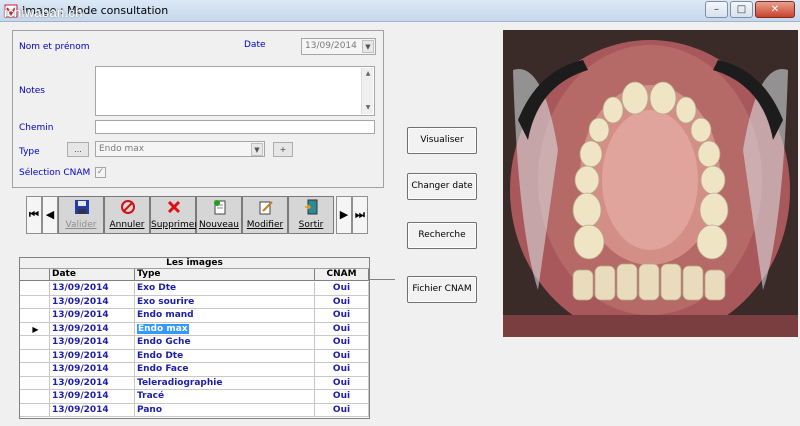 The width and height of the screenshot is (800, 426). What do you see at coordinates (442, 140) in the screenshot?
I see `visualiser-button: Visualiser` at bounding box center [442, 140].